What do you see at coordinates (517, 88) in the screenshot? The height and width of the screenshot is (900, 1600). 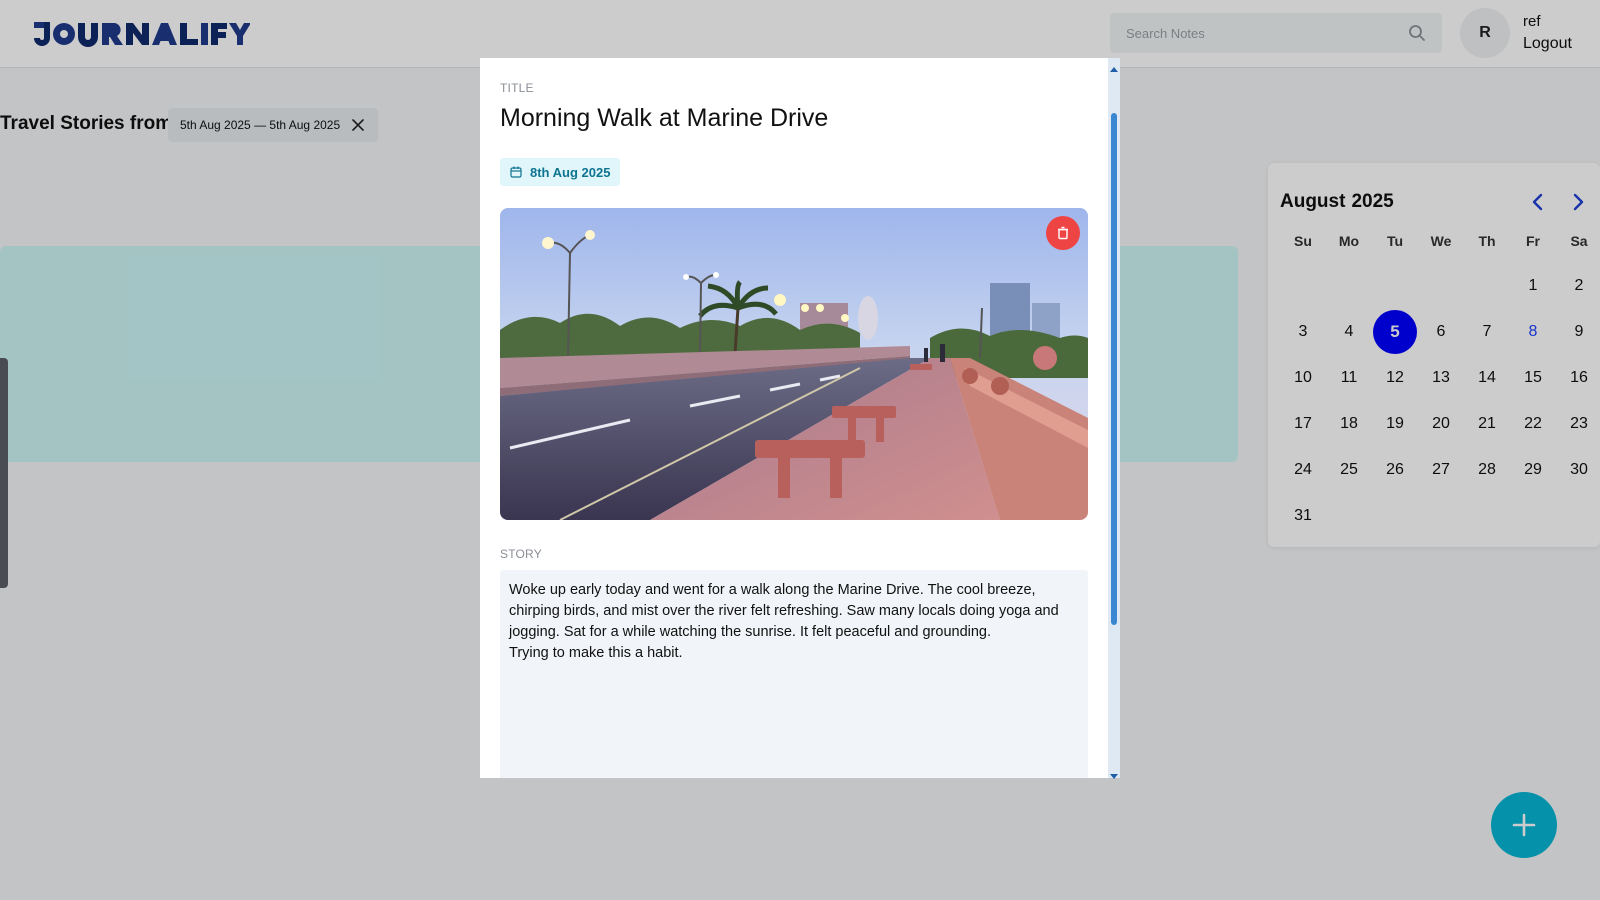 I see `title-label: TITLE` at bounding box center [517, 88].